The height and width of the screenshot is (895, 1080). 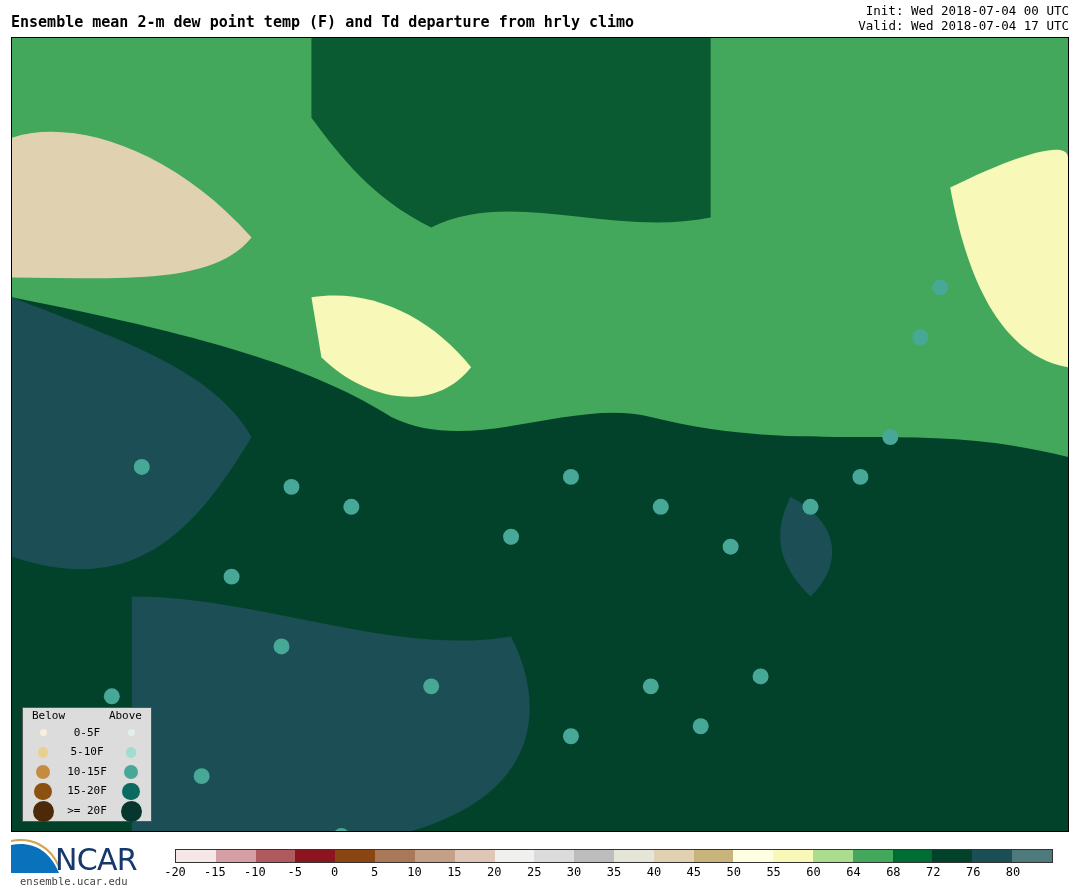 I want to click on legend-label: 5-10F, so click(x=87, y=752).